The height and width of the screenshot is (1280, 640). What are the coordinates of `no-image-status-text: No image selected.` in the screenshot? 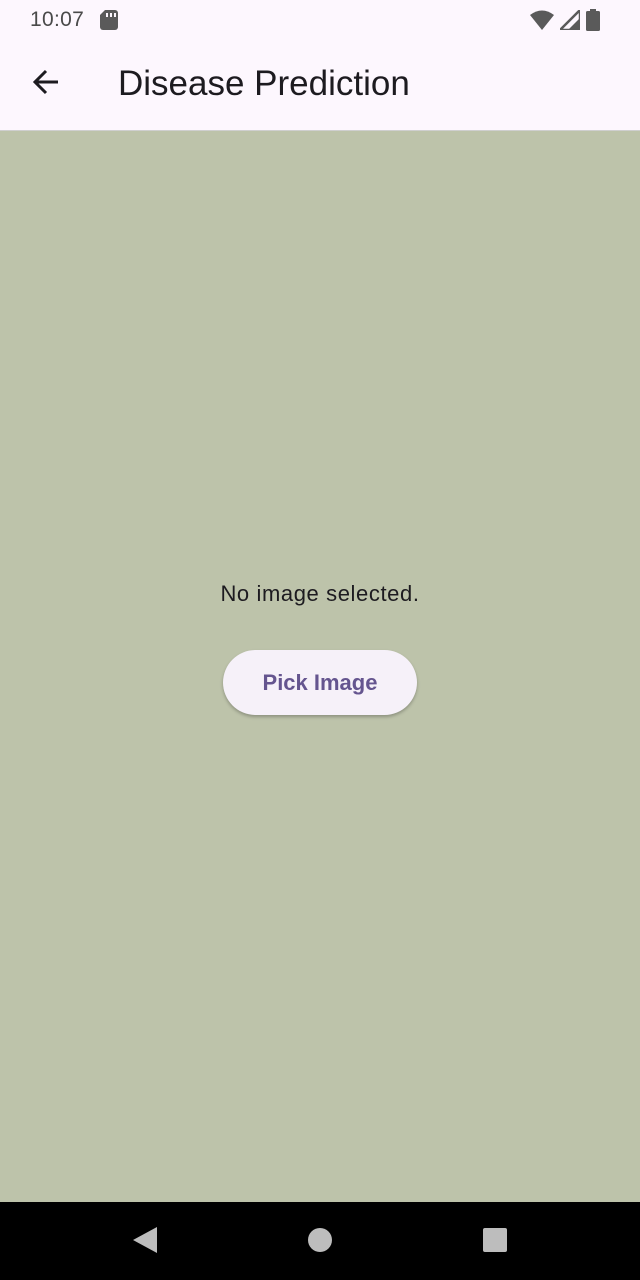 It's located at (320, 593).